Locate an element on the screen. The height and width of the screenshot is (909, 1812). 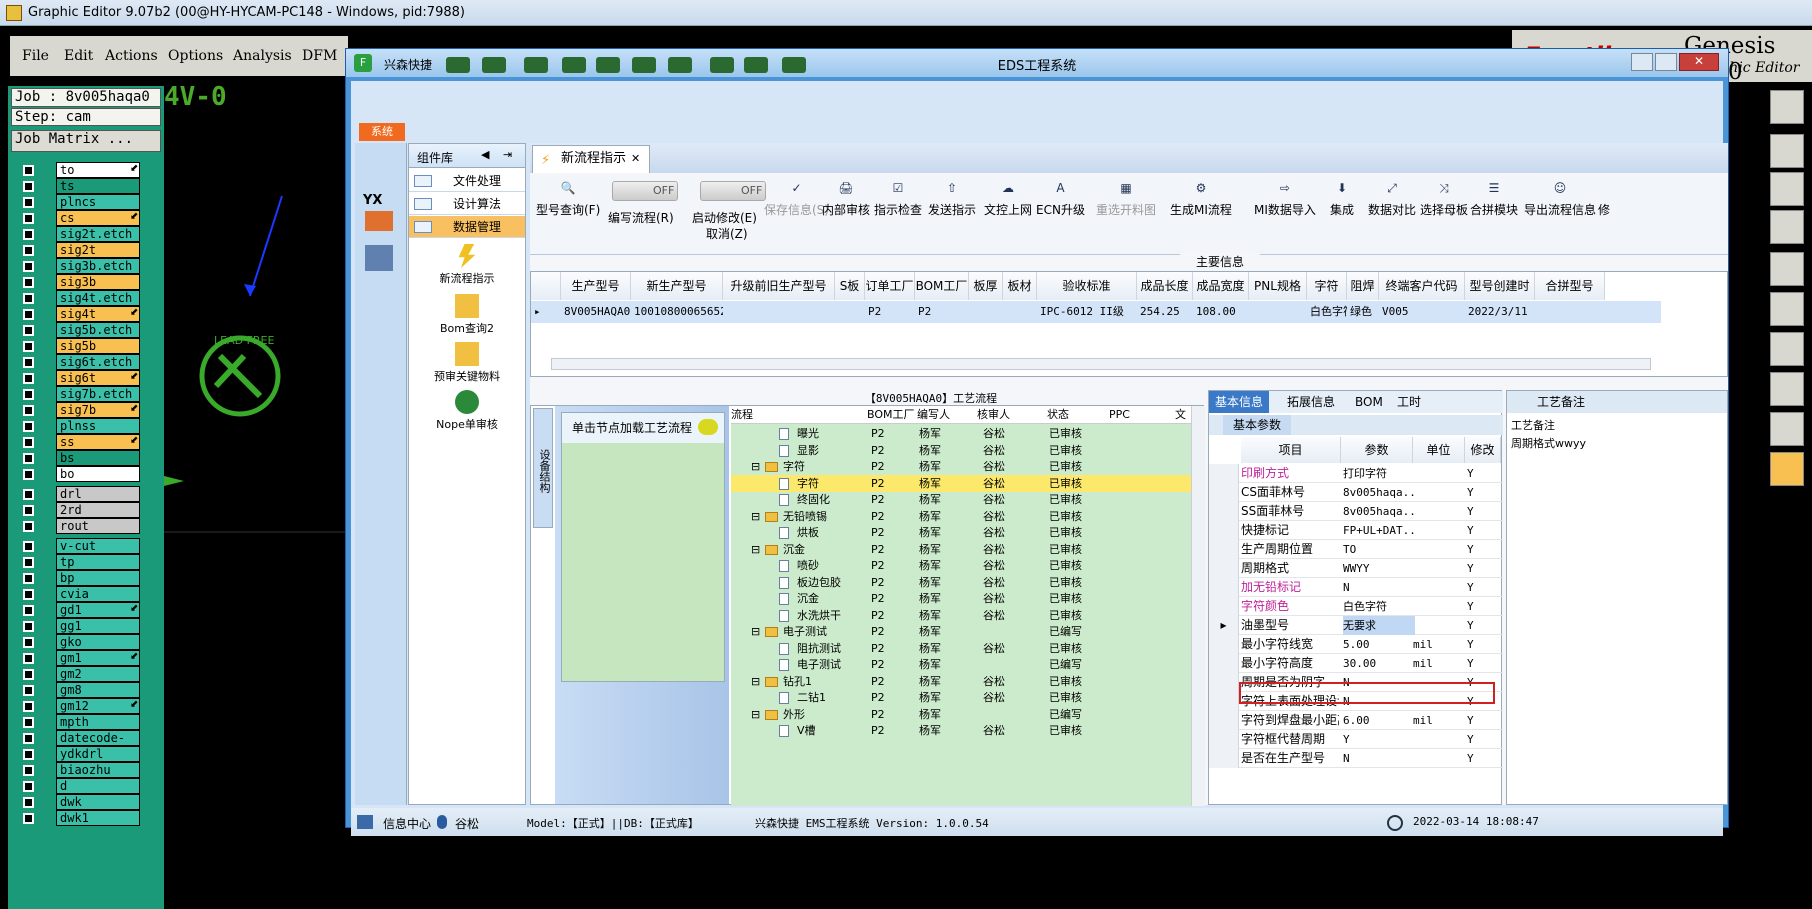
tree-header: PPC is located at coordinates (1142, 415).